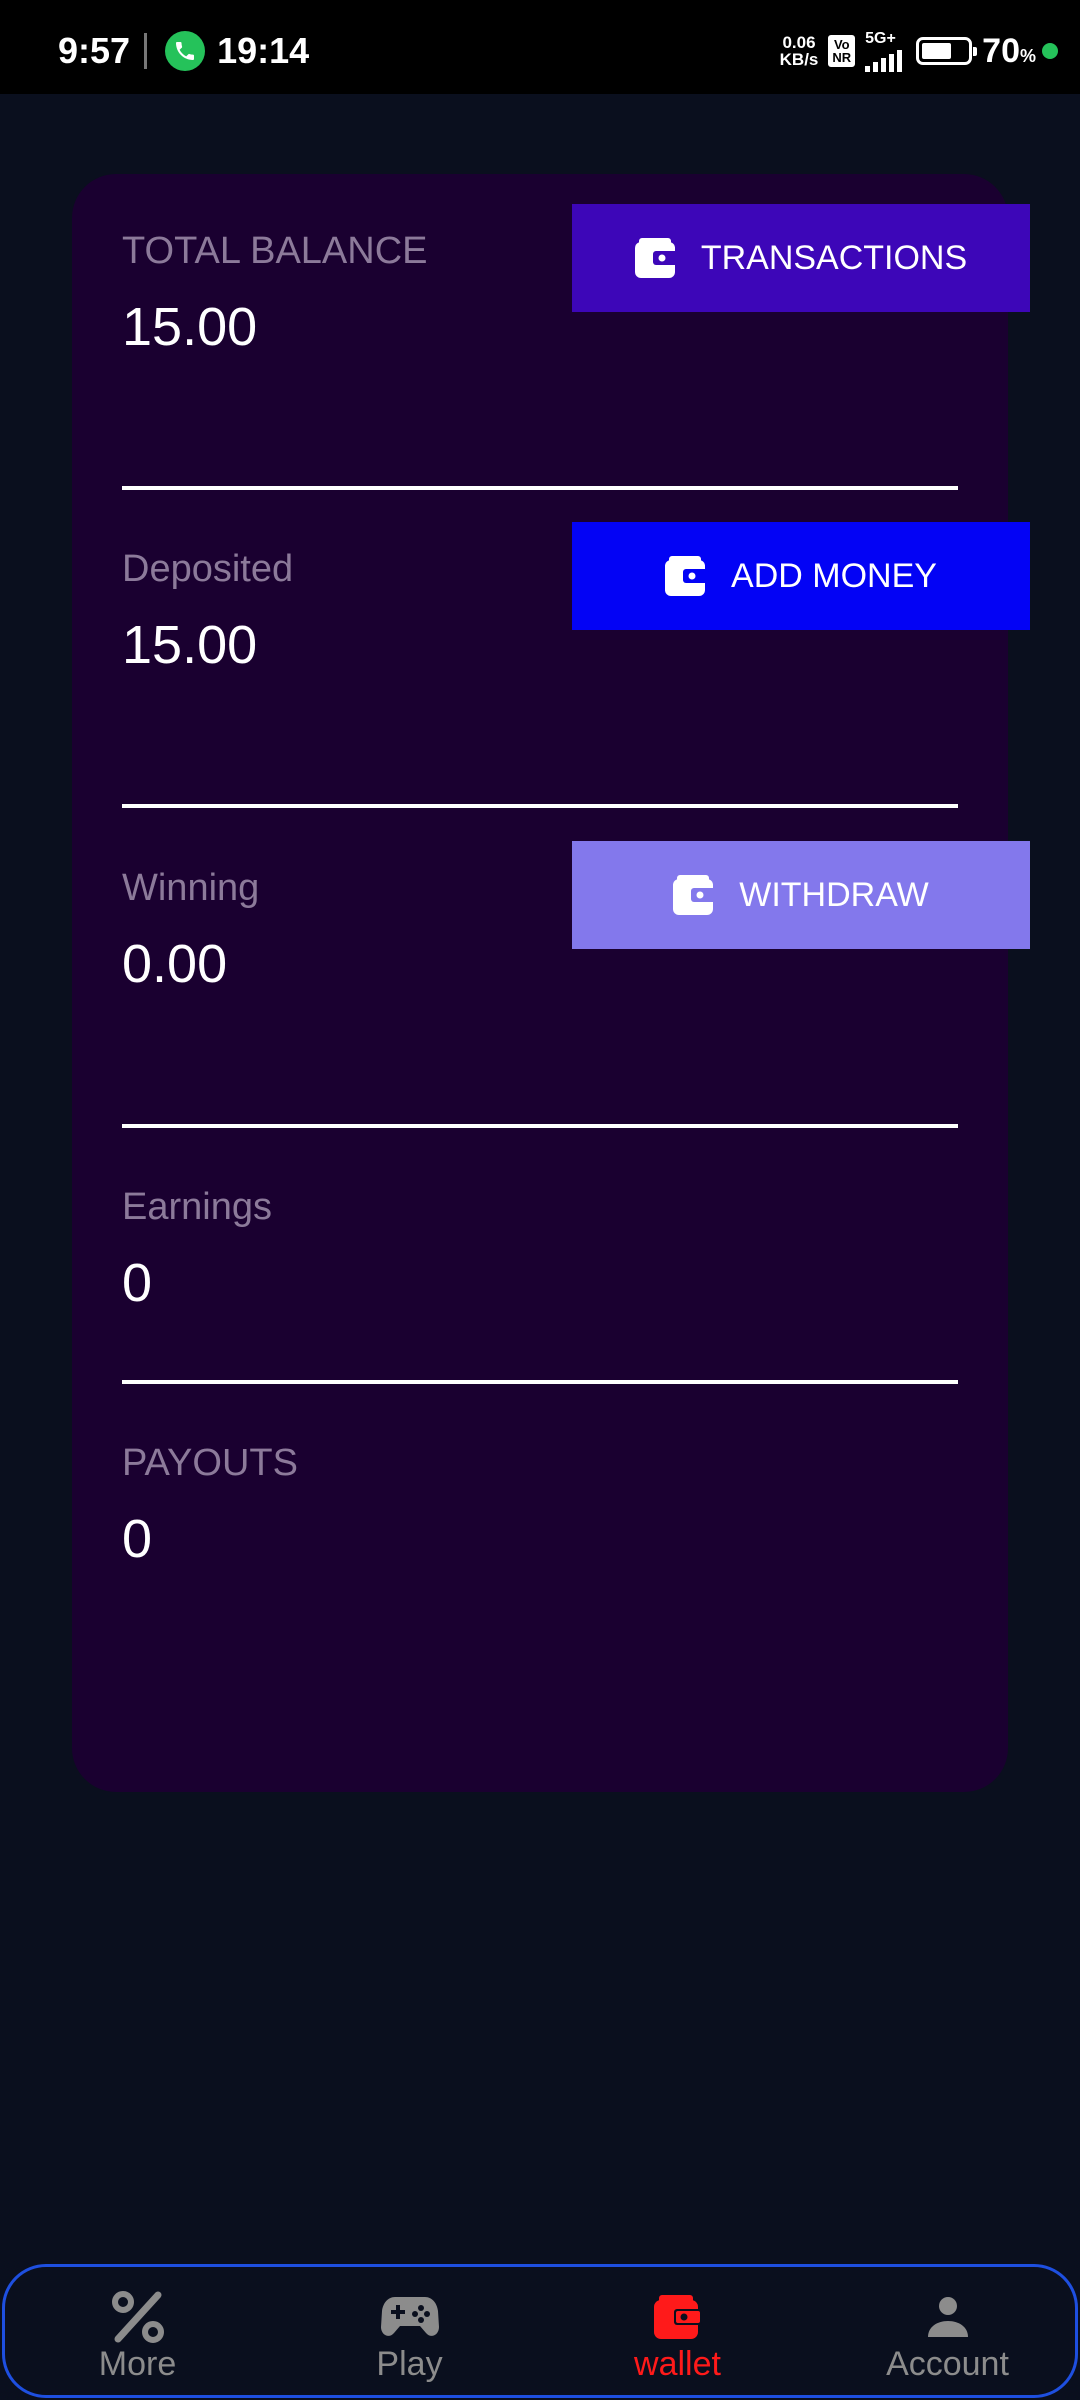 Image resolution: width=1080 pixels, height=2400 pixels. What do you see at coordinates (880, 38) in the screenshot?
I see `network-type: 5G+` at bounding box center [880, 38].